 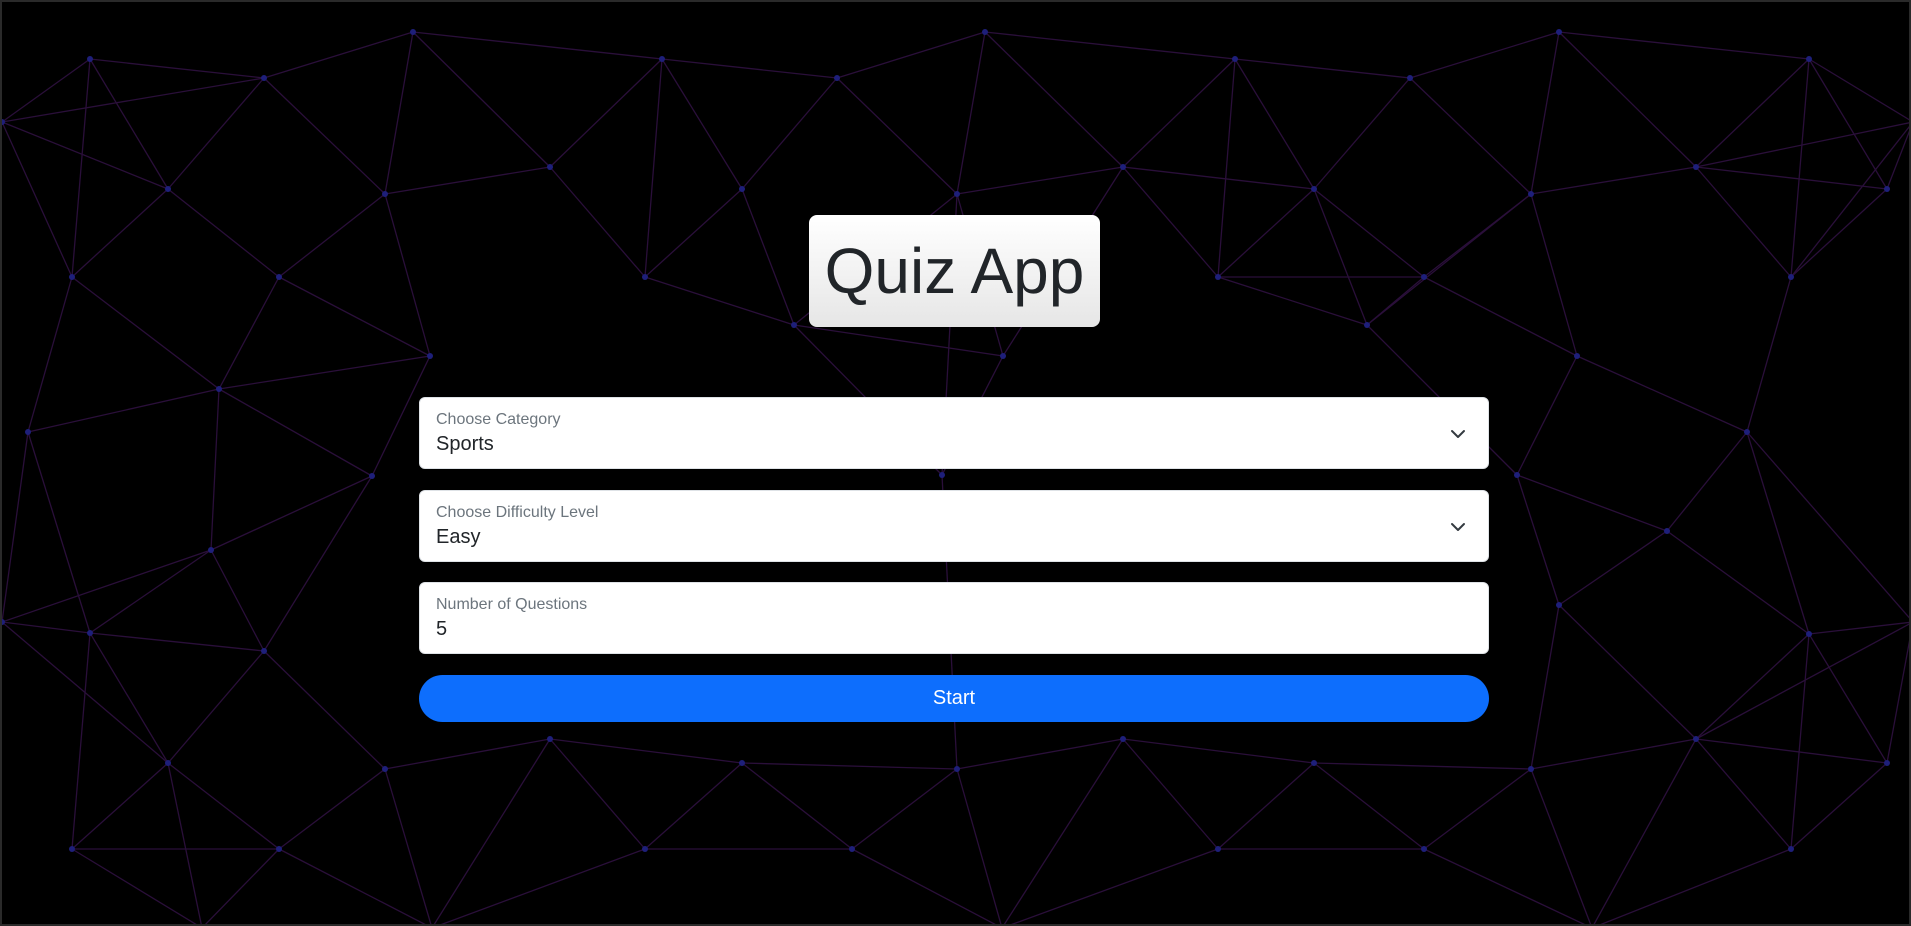 I want to click on chevron-down-icon, so click(x=1458, y=434).